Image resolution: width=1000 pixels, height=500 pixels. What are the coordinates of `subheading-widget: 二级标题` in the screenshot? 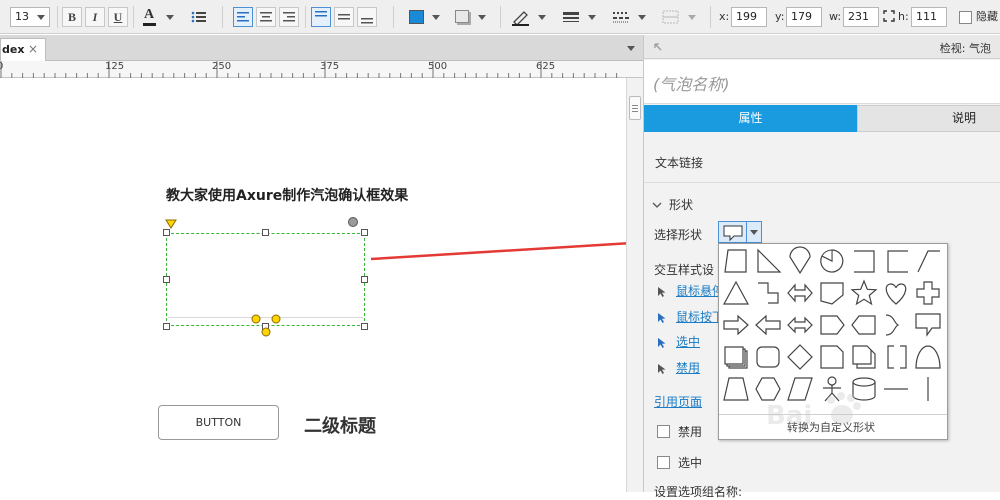 It's located at (340, 425).